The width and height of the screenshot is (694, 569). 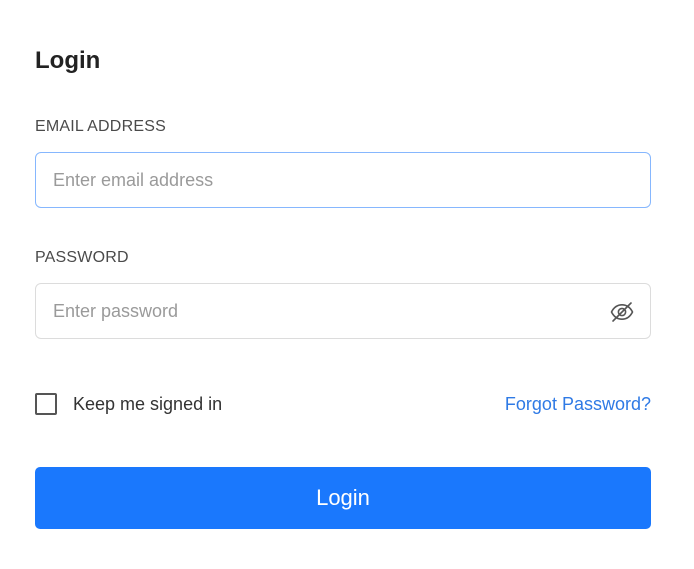 What do you see at coordinates (68, 60) in the screenshot?
I see `page-title: Login` at bounding box center [68, 60].